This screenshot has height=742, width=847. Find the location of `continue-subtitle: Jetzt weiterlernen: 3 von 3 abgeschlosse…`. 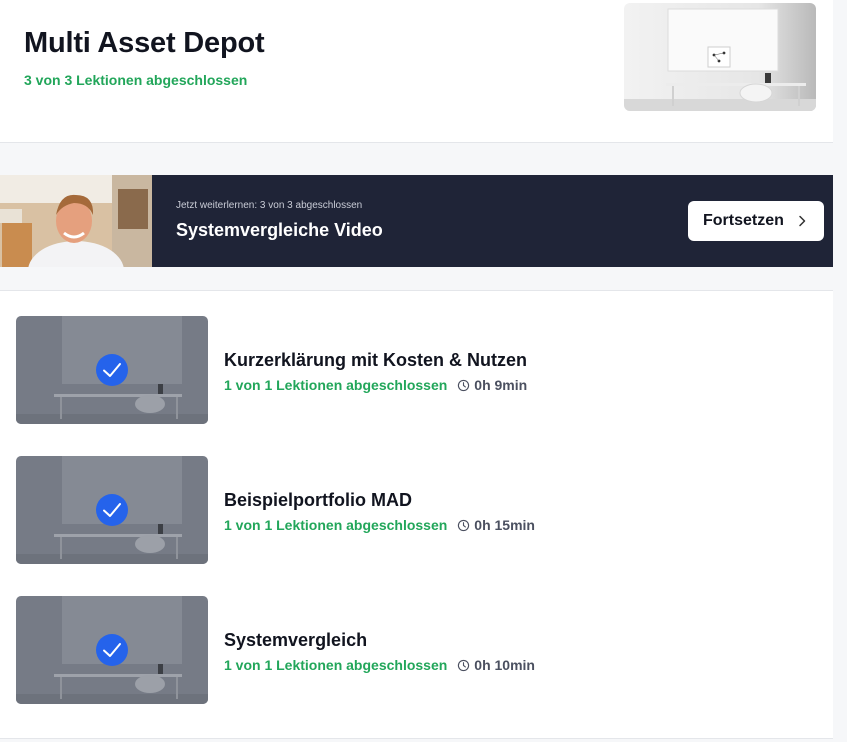

continue-subtitle: Jetzt weiterlernen: 3 von 3 abgeschlosse… is located at coordinates (269, 205).